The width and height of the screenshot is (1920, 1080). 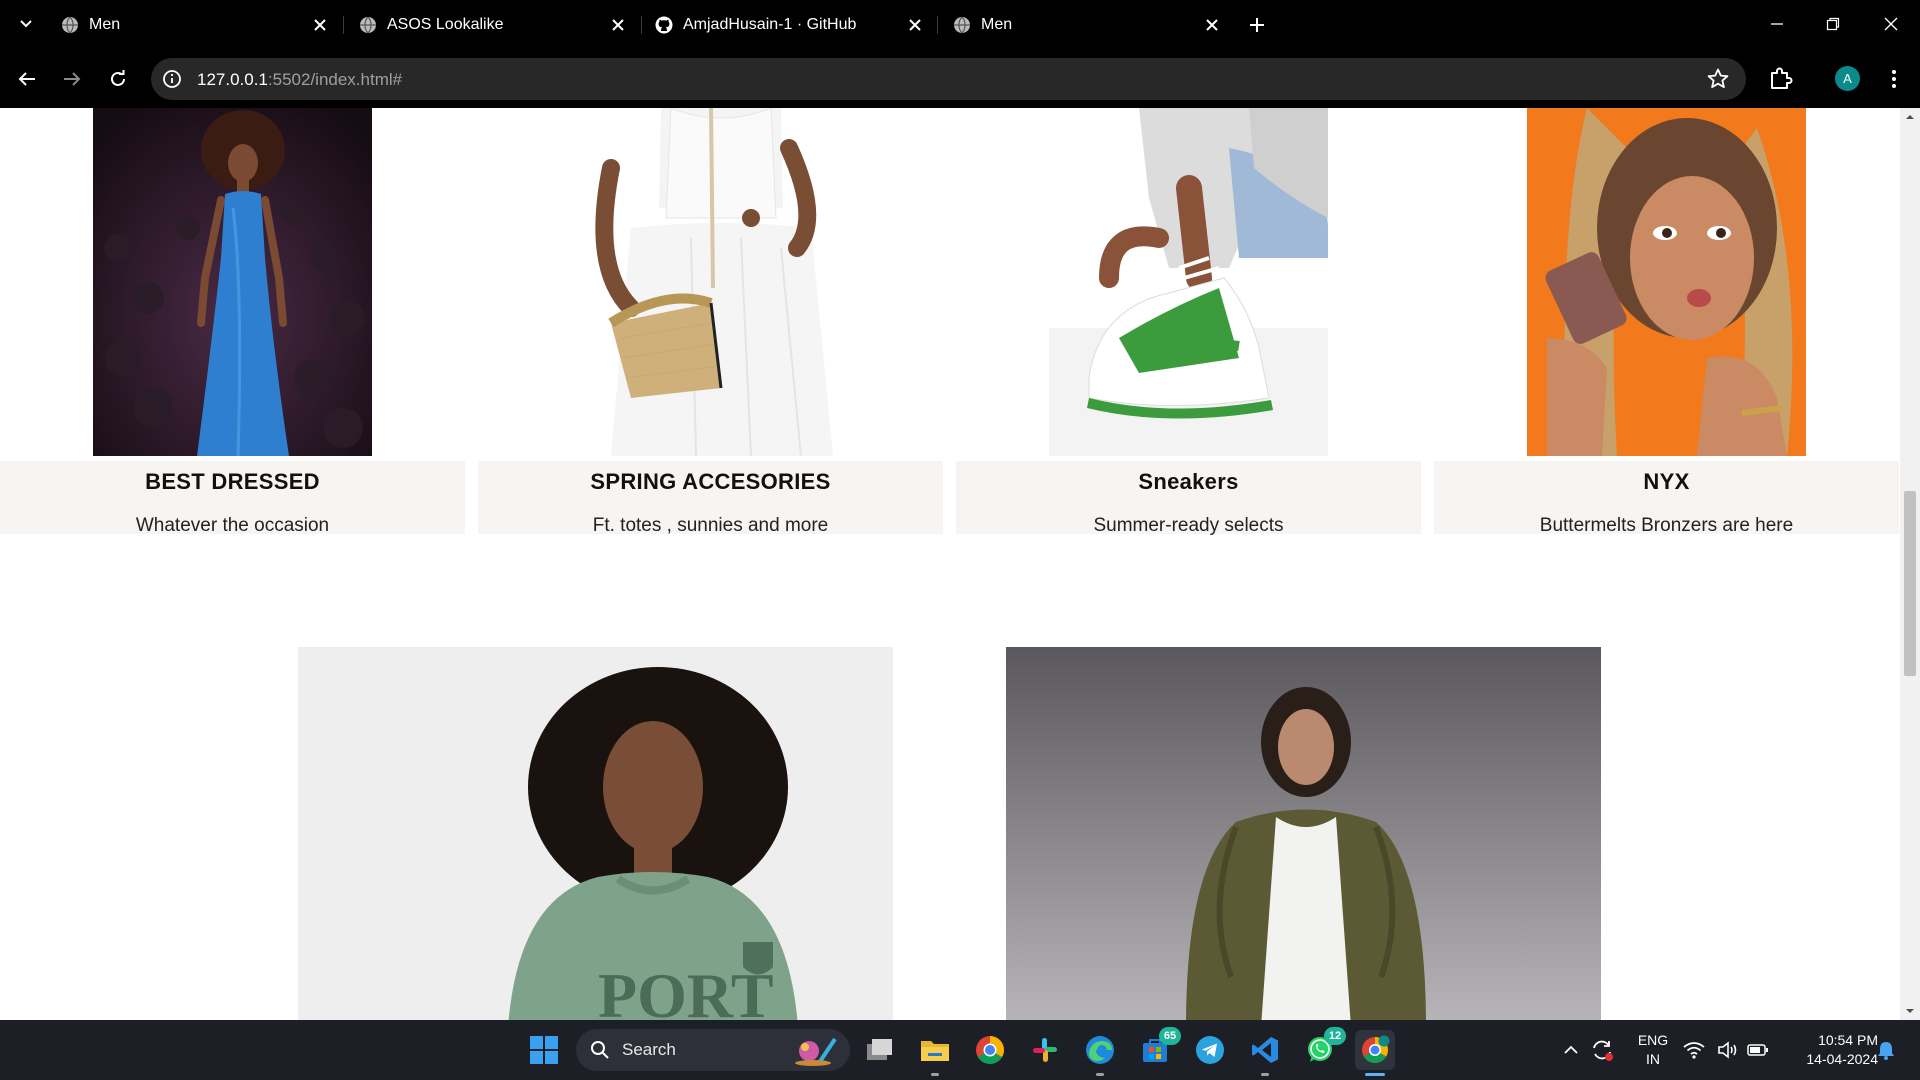 I want to click on tab-github: AmjadHusain-1 · GitHub, so click(x=786, y=25).